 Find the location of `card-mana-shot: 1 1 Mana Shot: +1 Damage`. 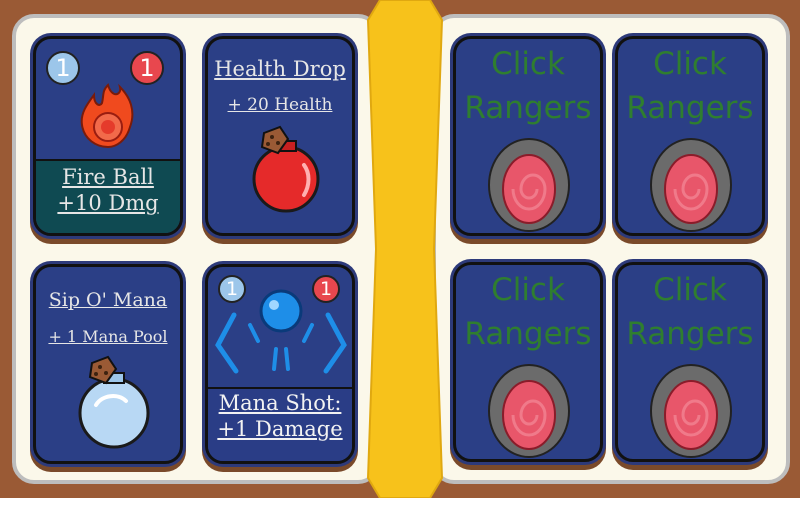

card-mana-shot: 1 1 Mana Shot: +1 Damage is located at coordinates (280, 364).